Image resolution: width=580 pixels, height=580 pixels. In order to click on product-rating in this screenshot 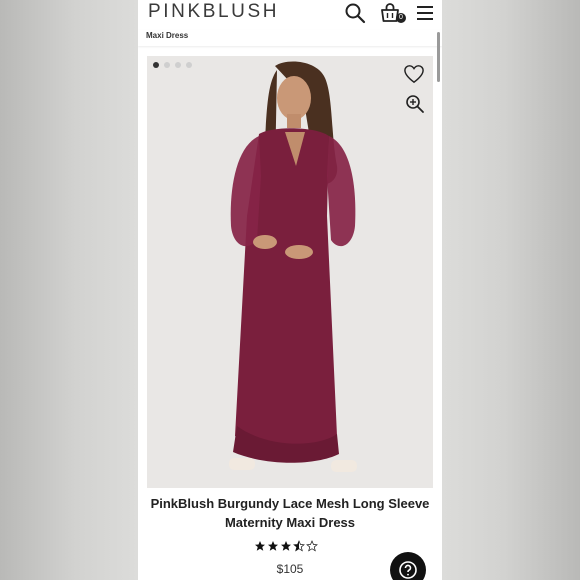, I will do `click(286, 546)`.